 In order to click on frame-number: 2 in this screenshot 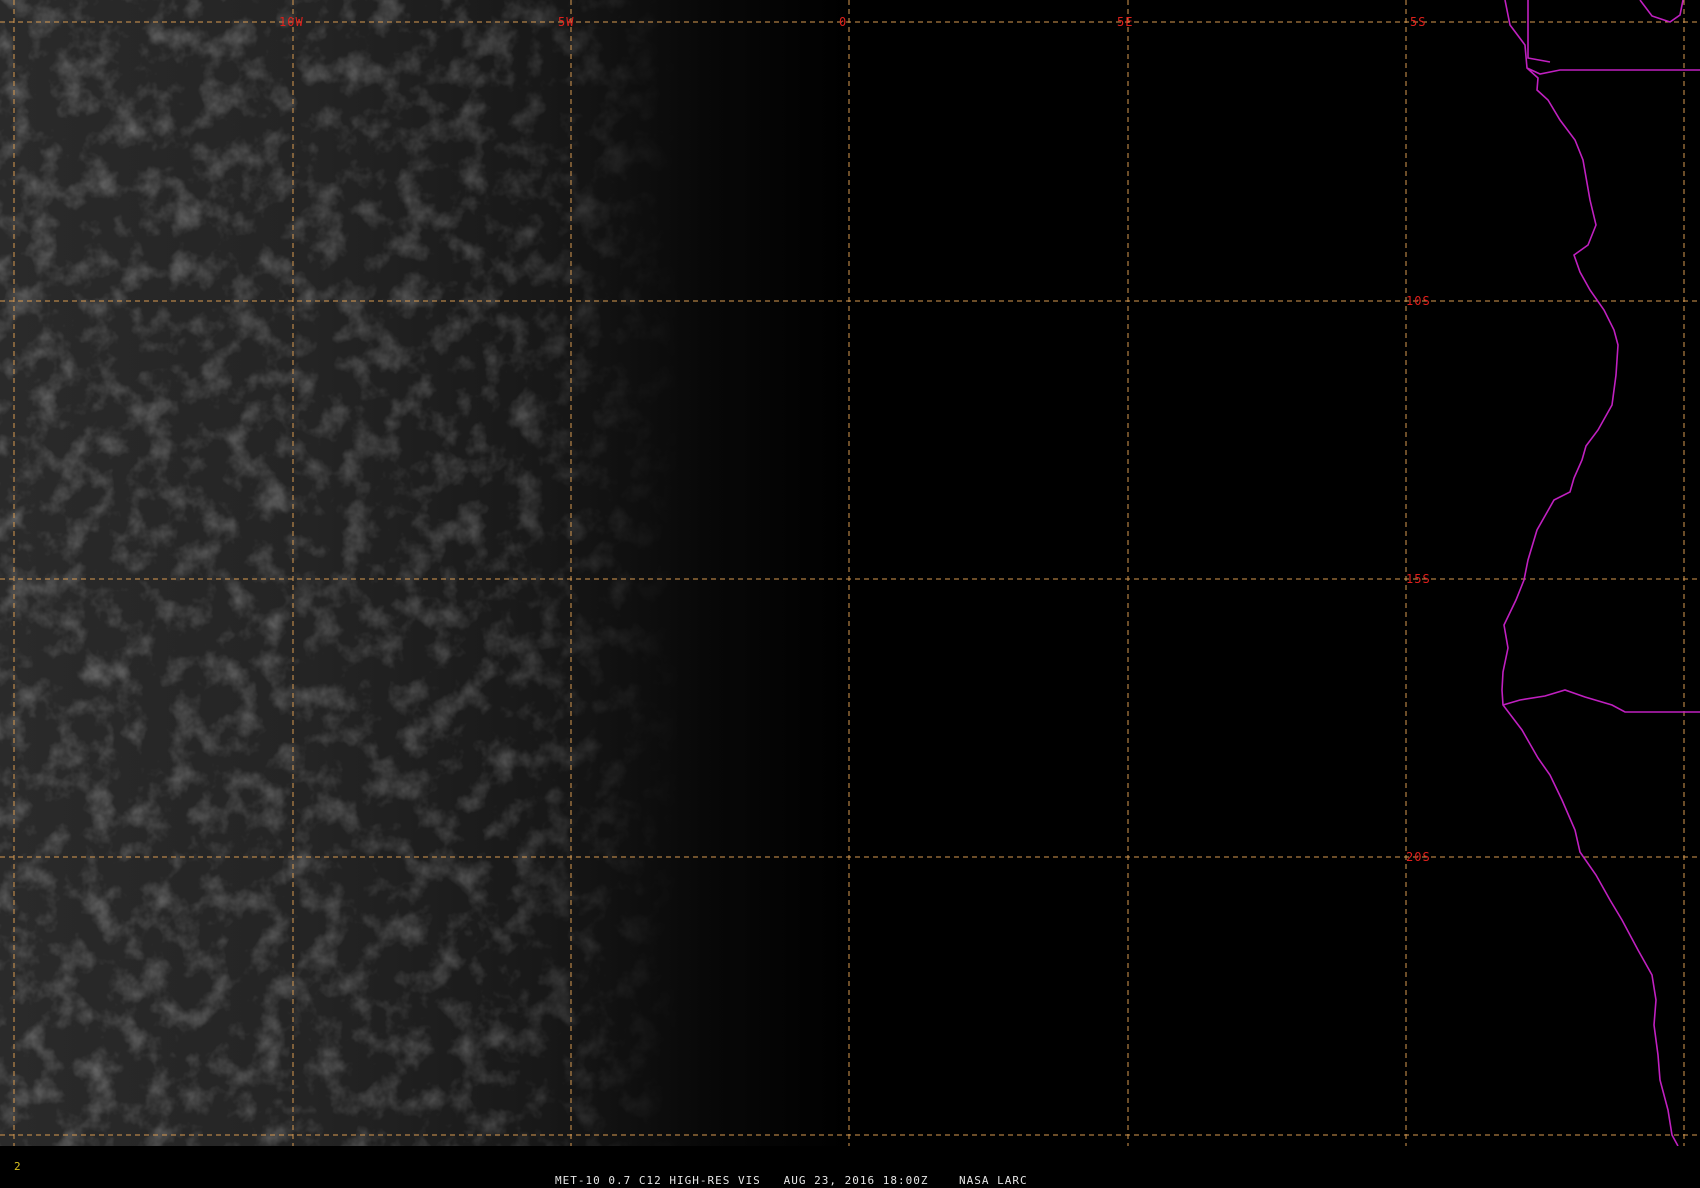, I will do `click(17, 1166)`.